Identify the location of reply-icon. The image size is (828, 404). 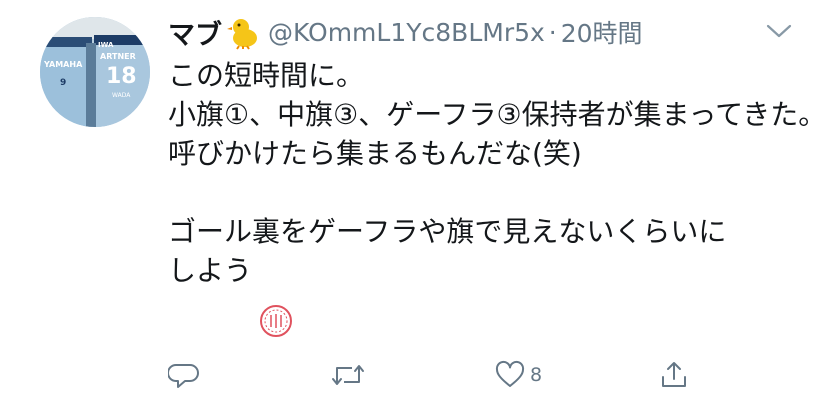
(184, 375).